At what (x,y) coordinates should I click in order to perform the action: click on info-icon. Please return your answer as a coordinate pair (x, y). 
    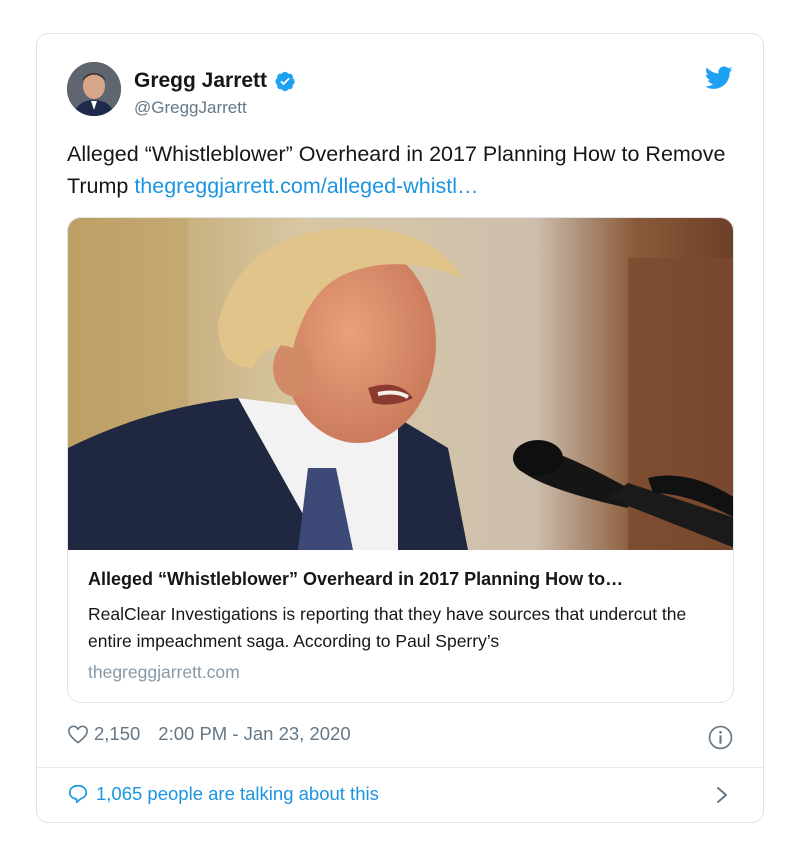
    Looking at the image, I should click on (720, 737).